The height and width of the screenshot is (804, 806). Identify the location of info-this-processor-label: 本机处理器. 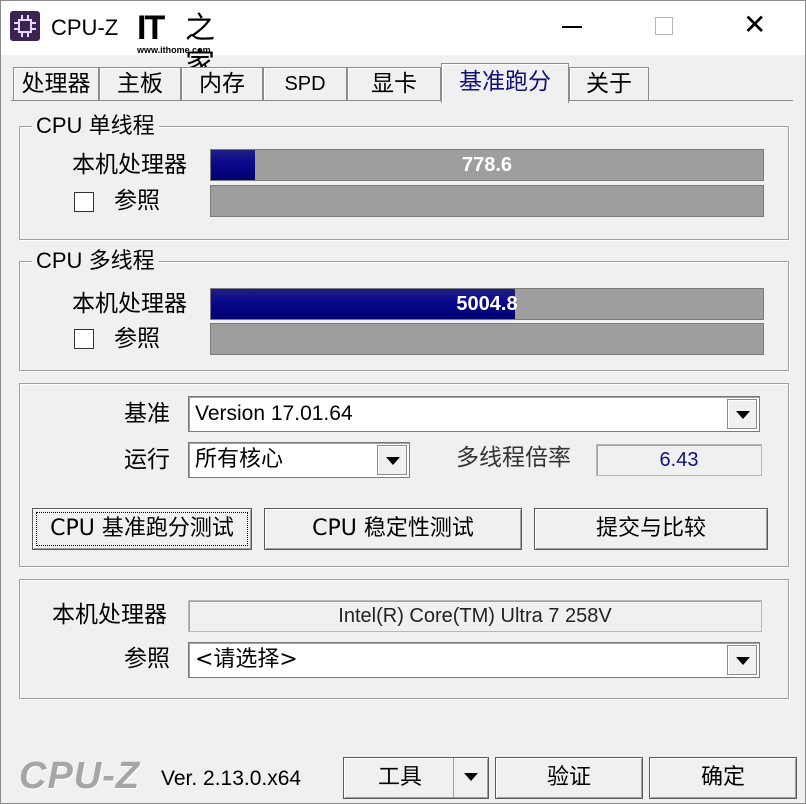
(109, 615).